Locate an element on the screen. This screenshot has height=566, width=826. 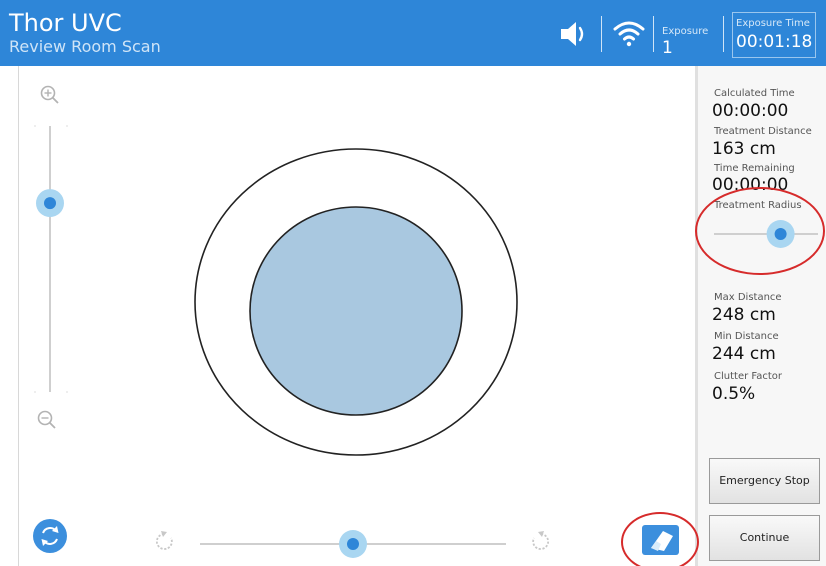
sync-button is located at coordinates (50, 536).